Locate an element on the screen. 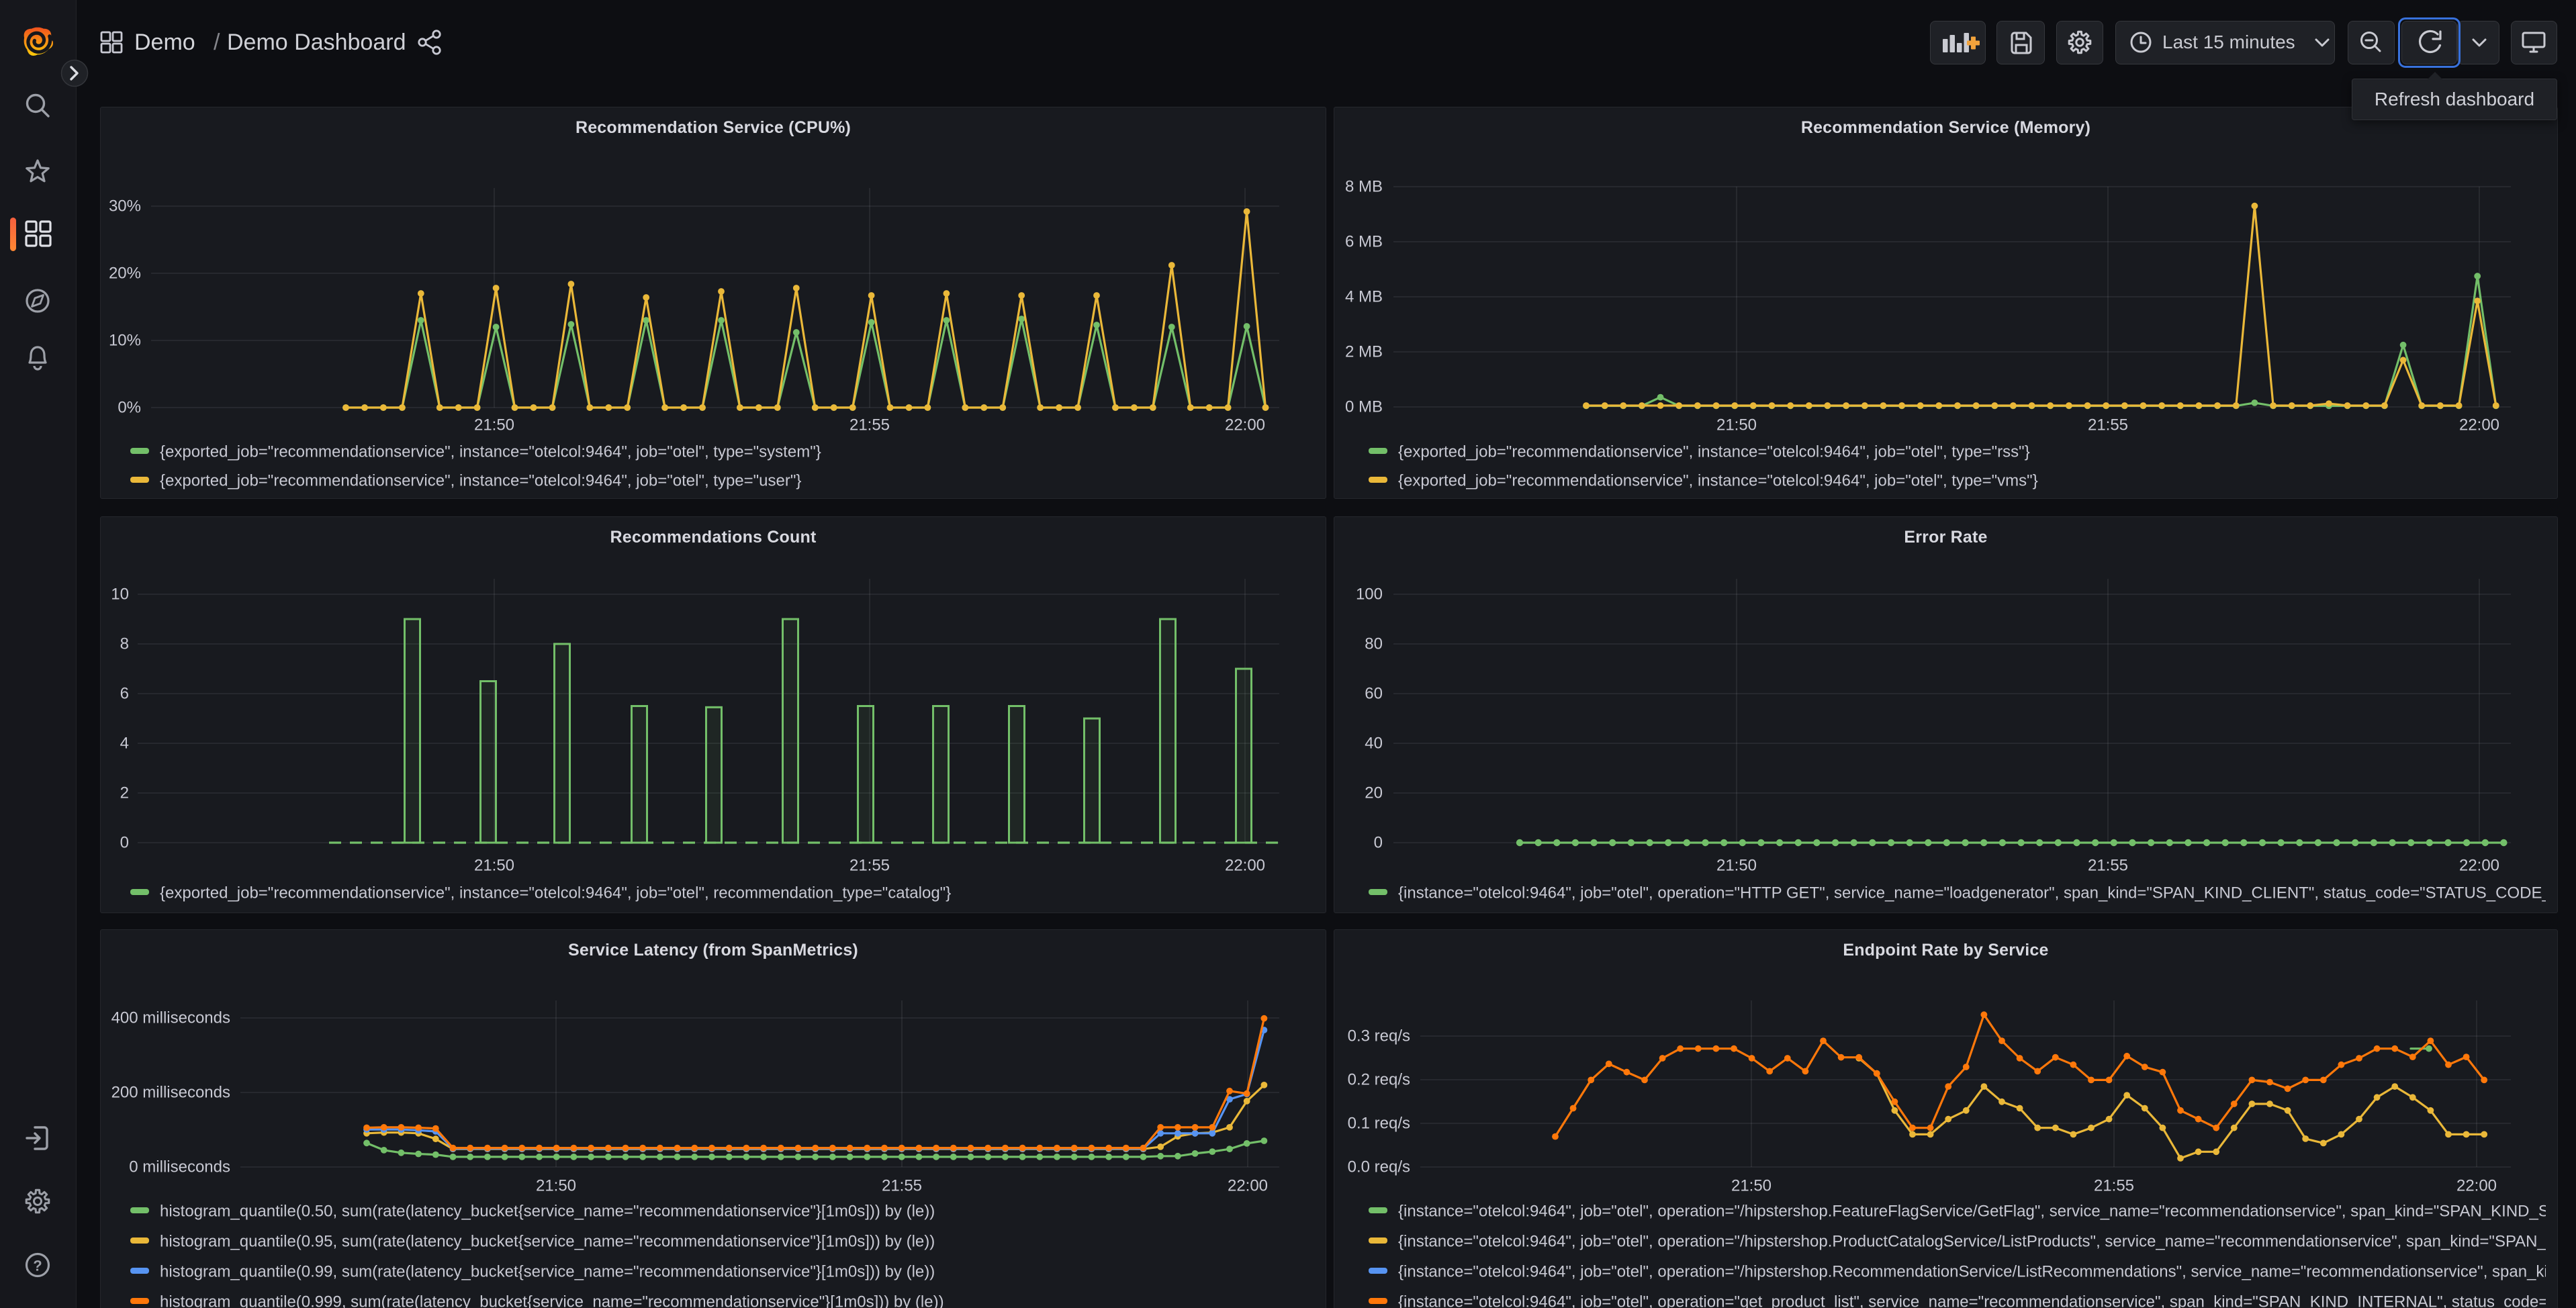 The image size is (2576, 1308). svg-text: 20% is located at coordinates (125, 274).